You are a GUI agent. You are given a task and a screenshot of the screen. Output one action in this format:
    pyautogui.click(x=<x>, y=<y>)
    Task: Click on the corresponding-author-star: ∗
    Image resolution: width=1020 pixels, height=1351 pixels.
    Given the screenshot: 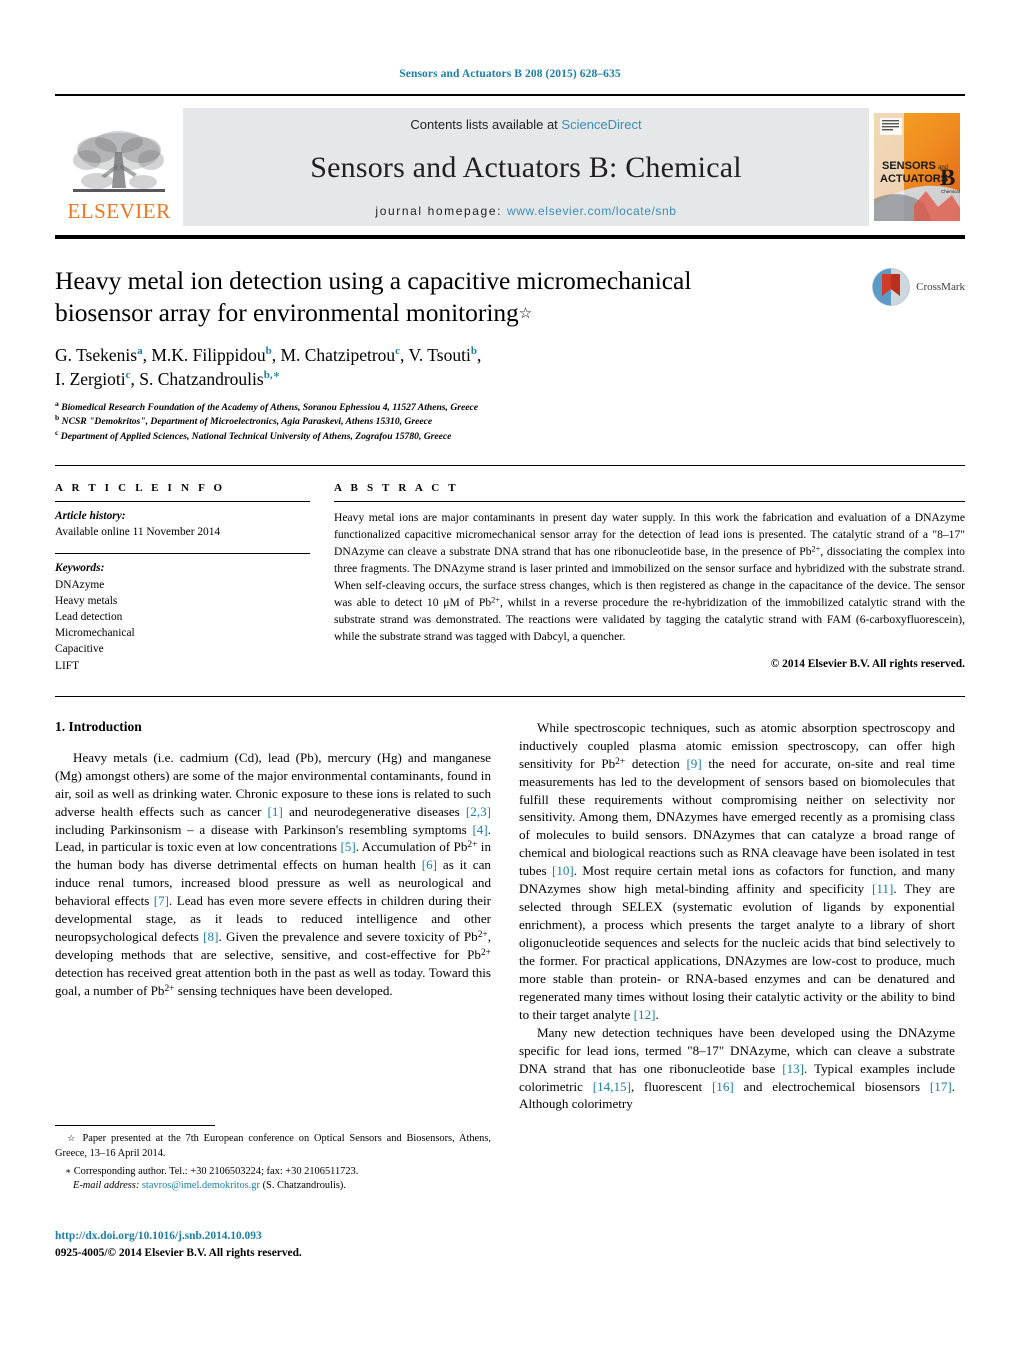 What is the action you would take?
    pyautogui.click(x=276, y=375)
    